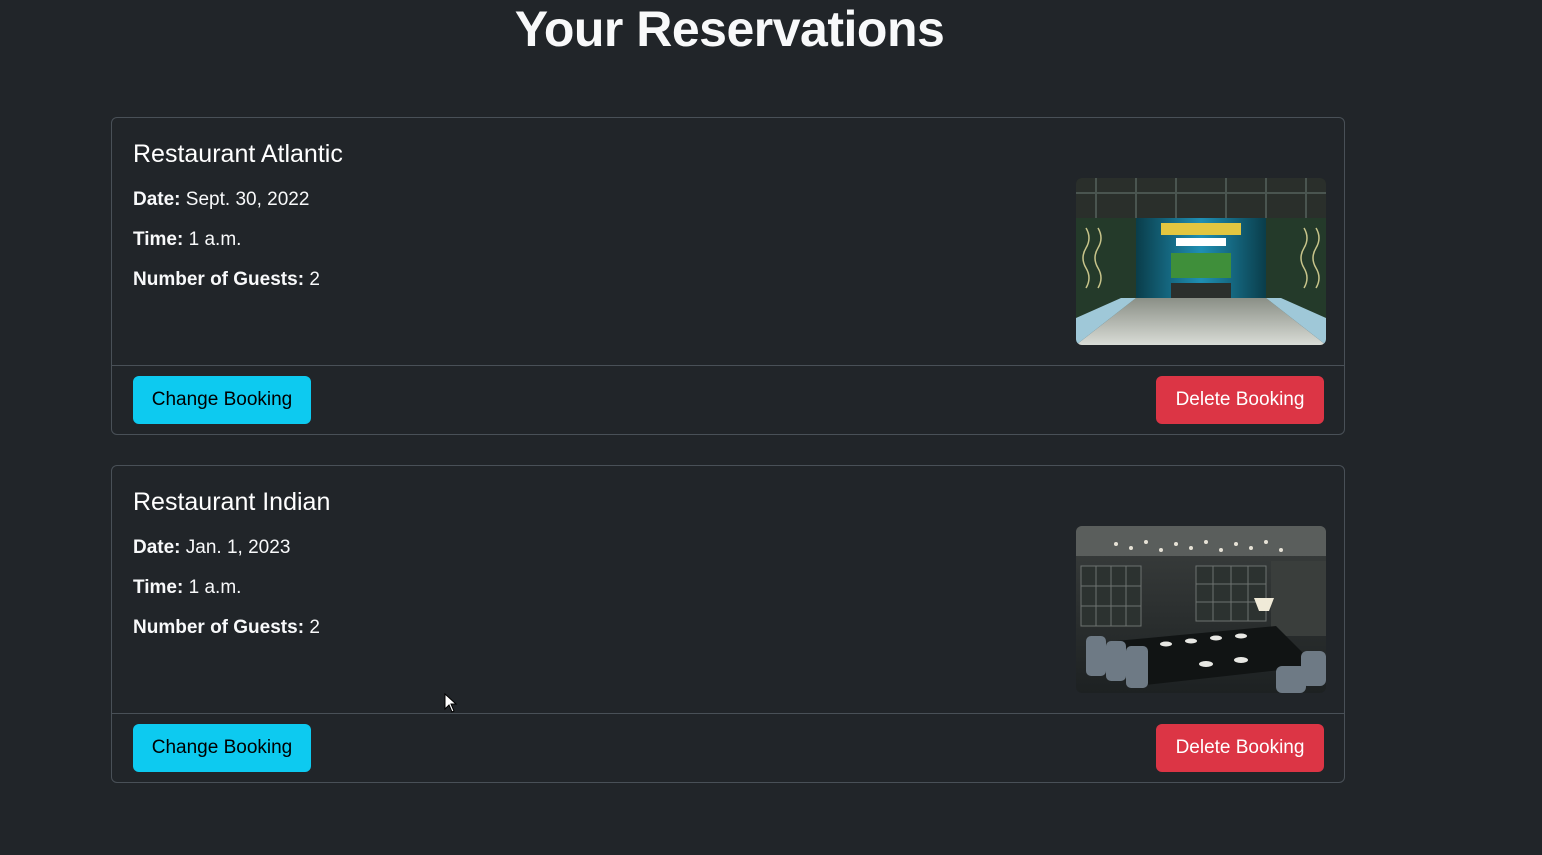 The width and height of the screenshot is (1542, 855). I want to click on date-value: Jan. 1, 2023, so click(238, 547).